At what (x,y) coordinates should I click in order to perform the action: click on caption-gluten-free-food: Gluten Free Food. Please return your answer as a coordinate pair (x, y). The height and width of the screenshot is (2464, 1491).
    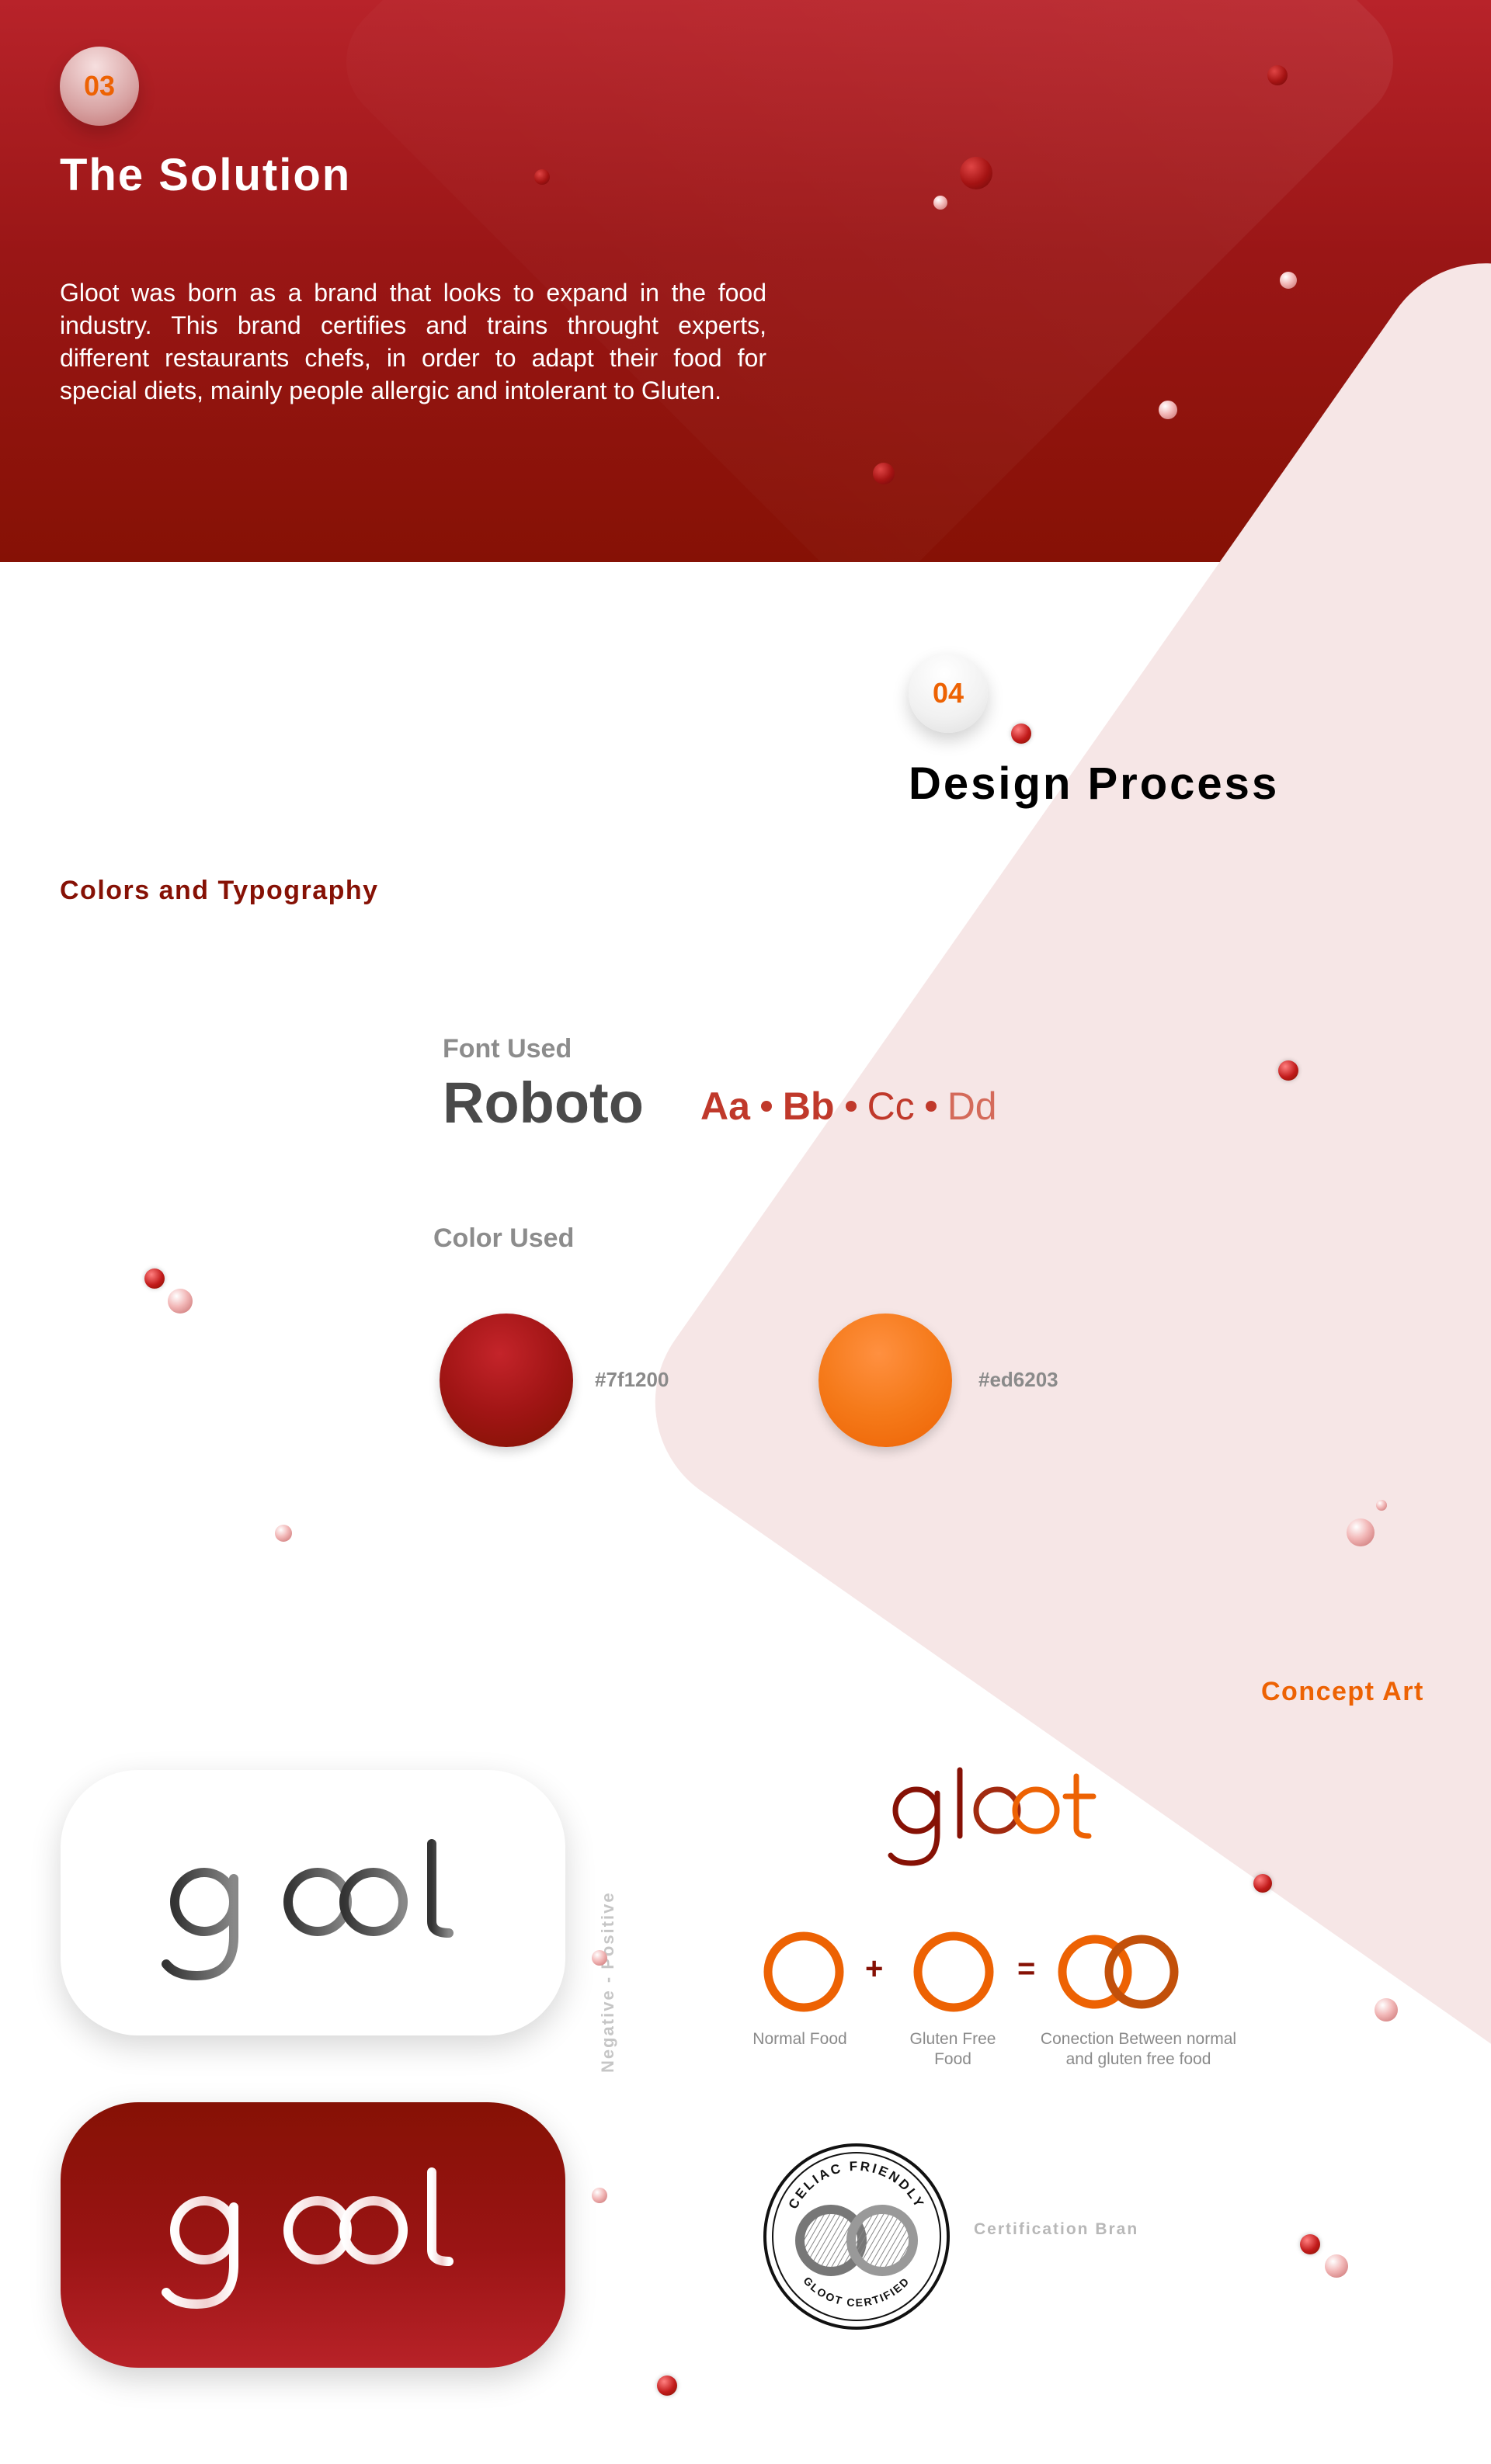
    Looking at the image, I should click on (953, 2049).